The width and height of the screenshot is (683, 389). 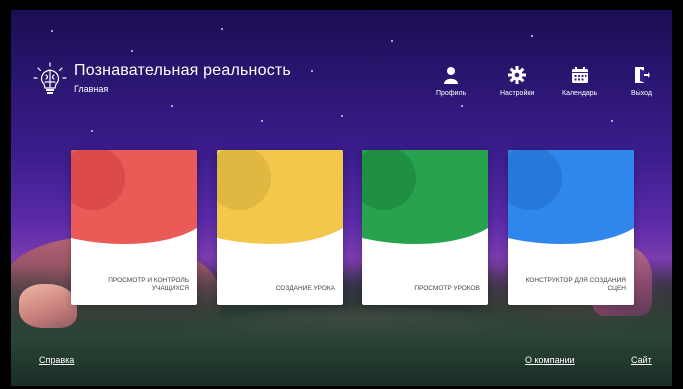 I want to click on card-create-lesson: СОЗДАНИЕ УРОКА, so click(x=280, y=227).